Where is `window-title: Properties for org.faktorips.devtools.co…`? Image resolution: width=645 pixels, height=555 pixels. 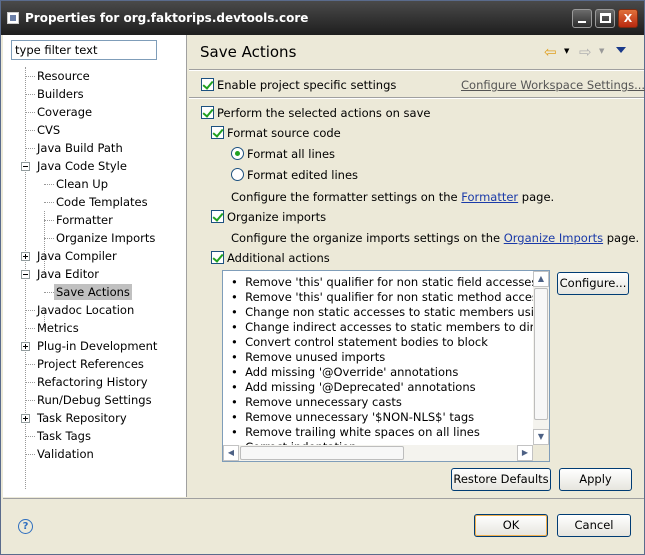
window-title: Properties for org.faktorips.devtools.co… is located at coordinates (167, 18).